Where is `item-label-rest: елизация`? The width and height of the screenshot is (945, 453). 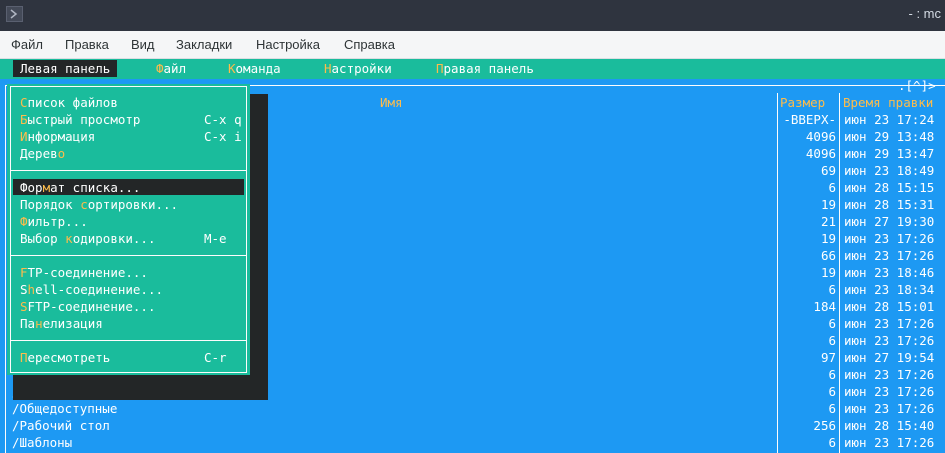
item-label-rest: елизация is located at coordinates (72, 323).